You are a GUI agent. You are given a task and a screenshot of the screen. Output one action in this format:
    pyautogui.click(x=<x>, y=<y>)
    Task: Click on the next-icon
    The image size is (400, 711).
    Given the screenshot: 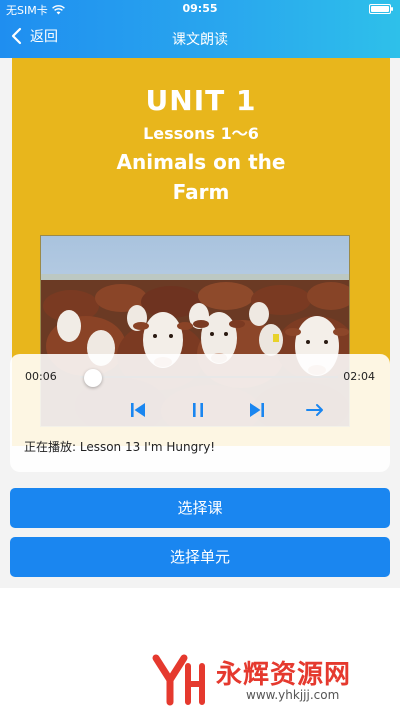 What is the action you would take?
    pyautogui.click(x=257, y=410)
    